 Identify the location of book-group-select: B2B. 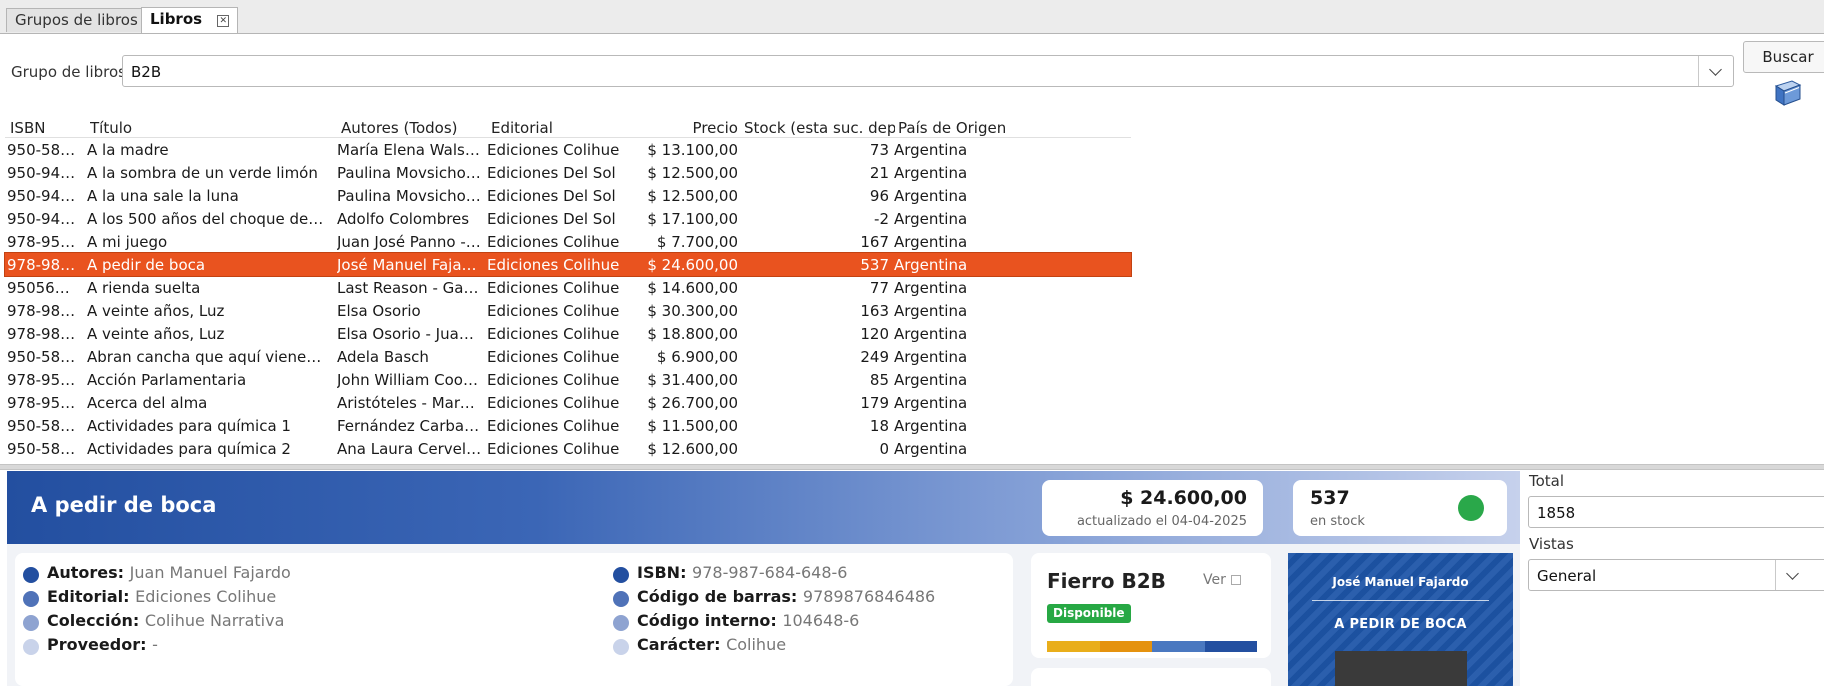
(928, 71).